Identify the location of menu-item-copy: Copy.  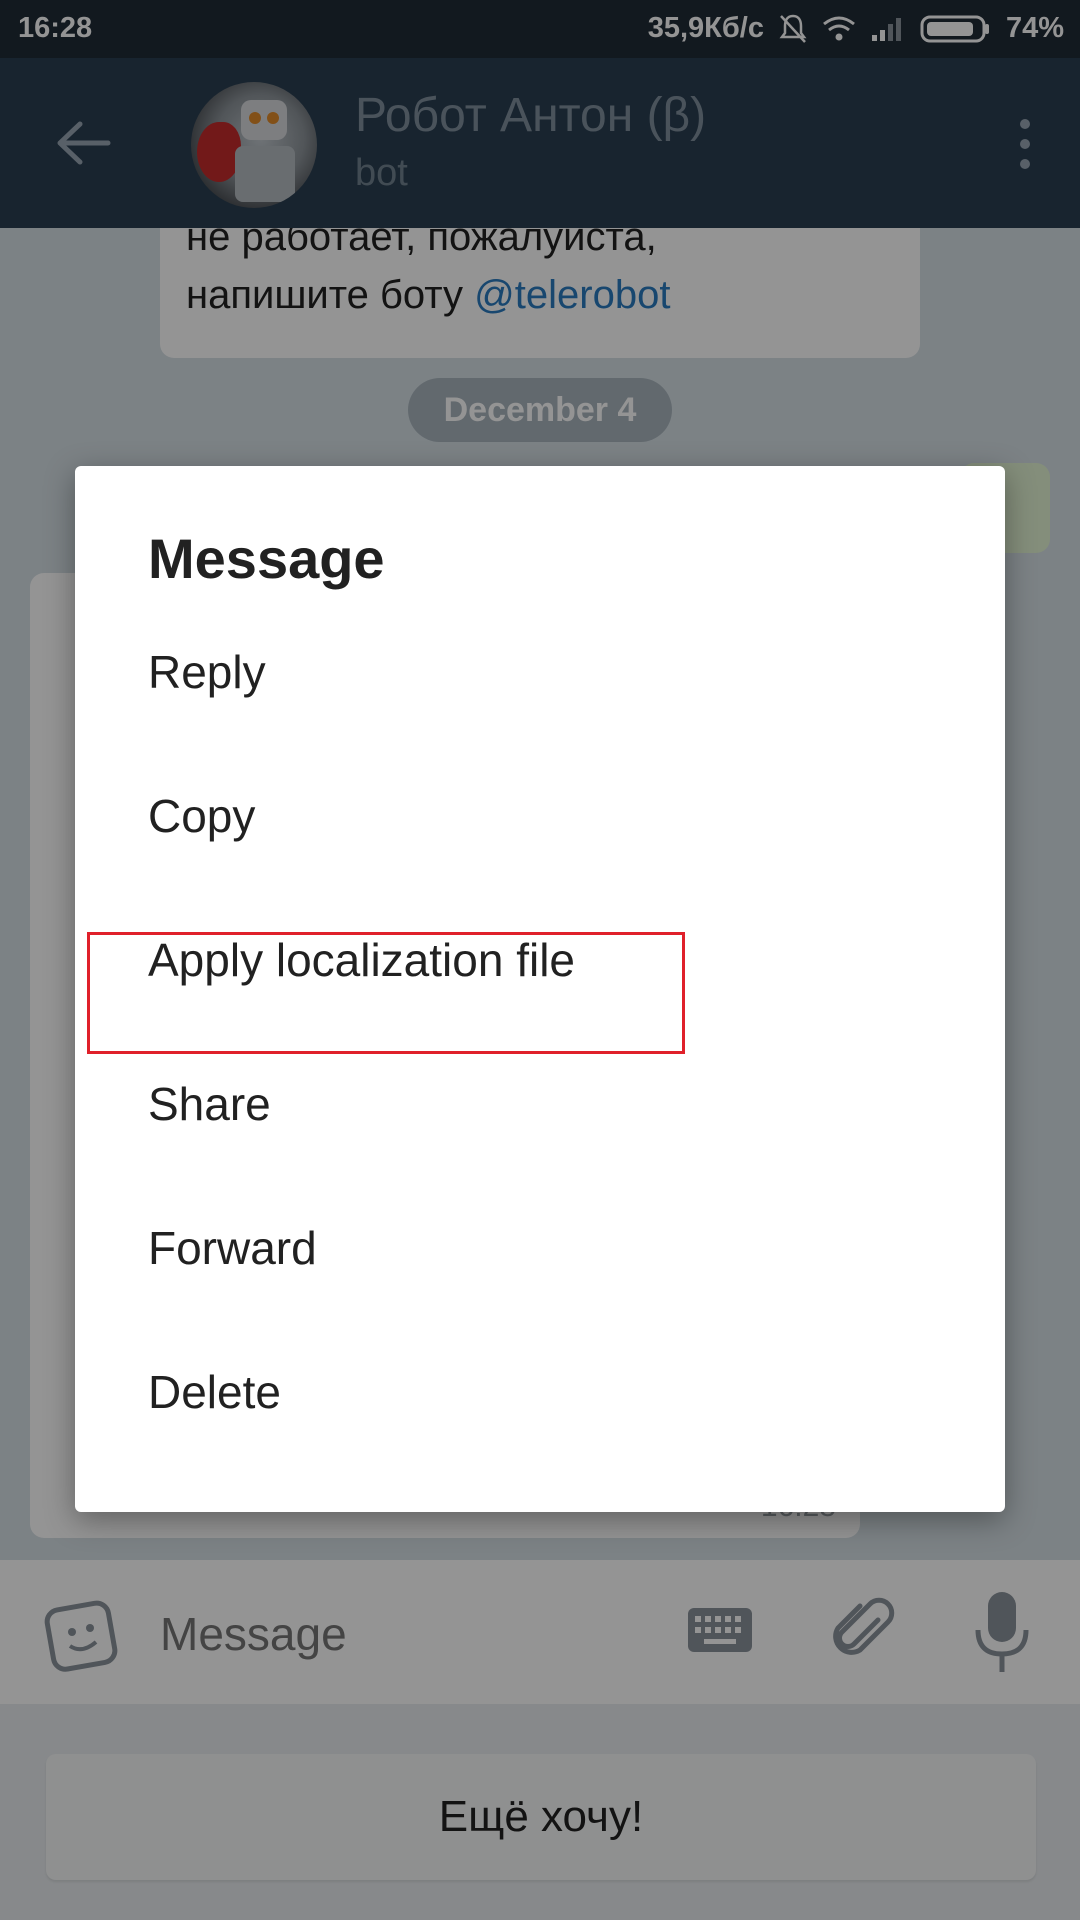
(540, 816).